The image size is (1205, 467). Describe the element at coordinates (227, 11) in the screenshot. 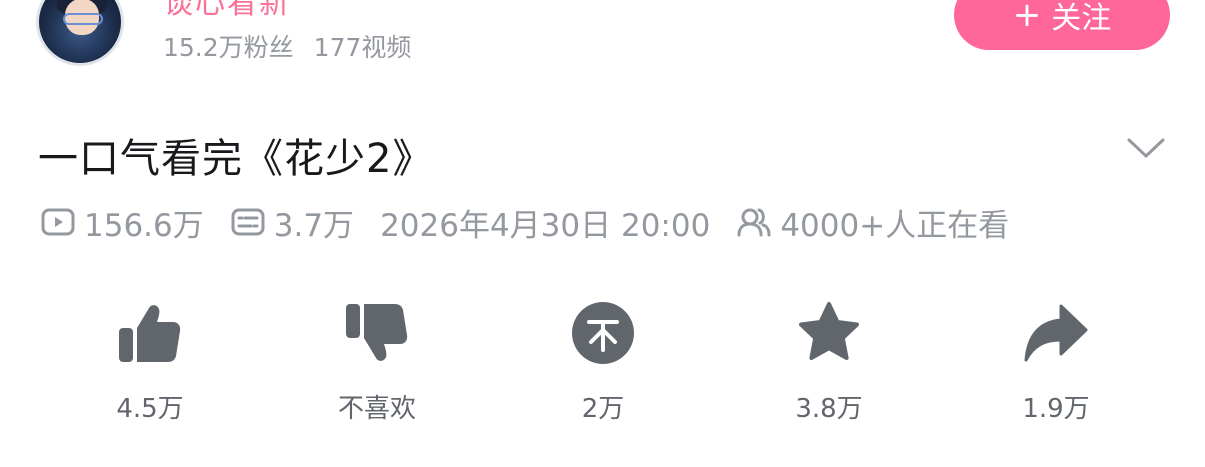

I see `uploader-name: 谈心看新` at that location.